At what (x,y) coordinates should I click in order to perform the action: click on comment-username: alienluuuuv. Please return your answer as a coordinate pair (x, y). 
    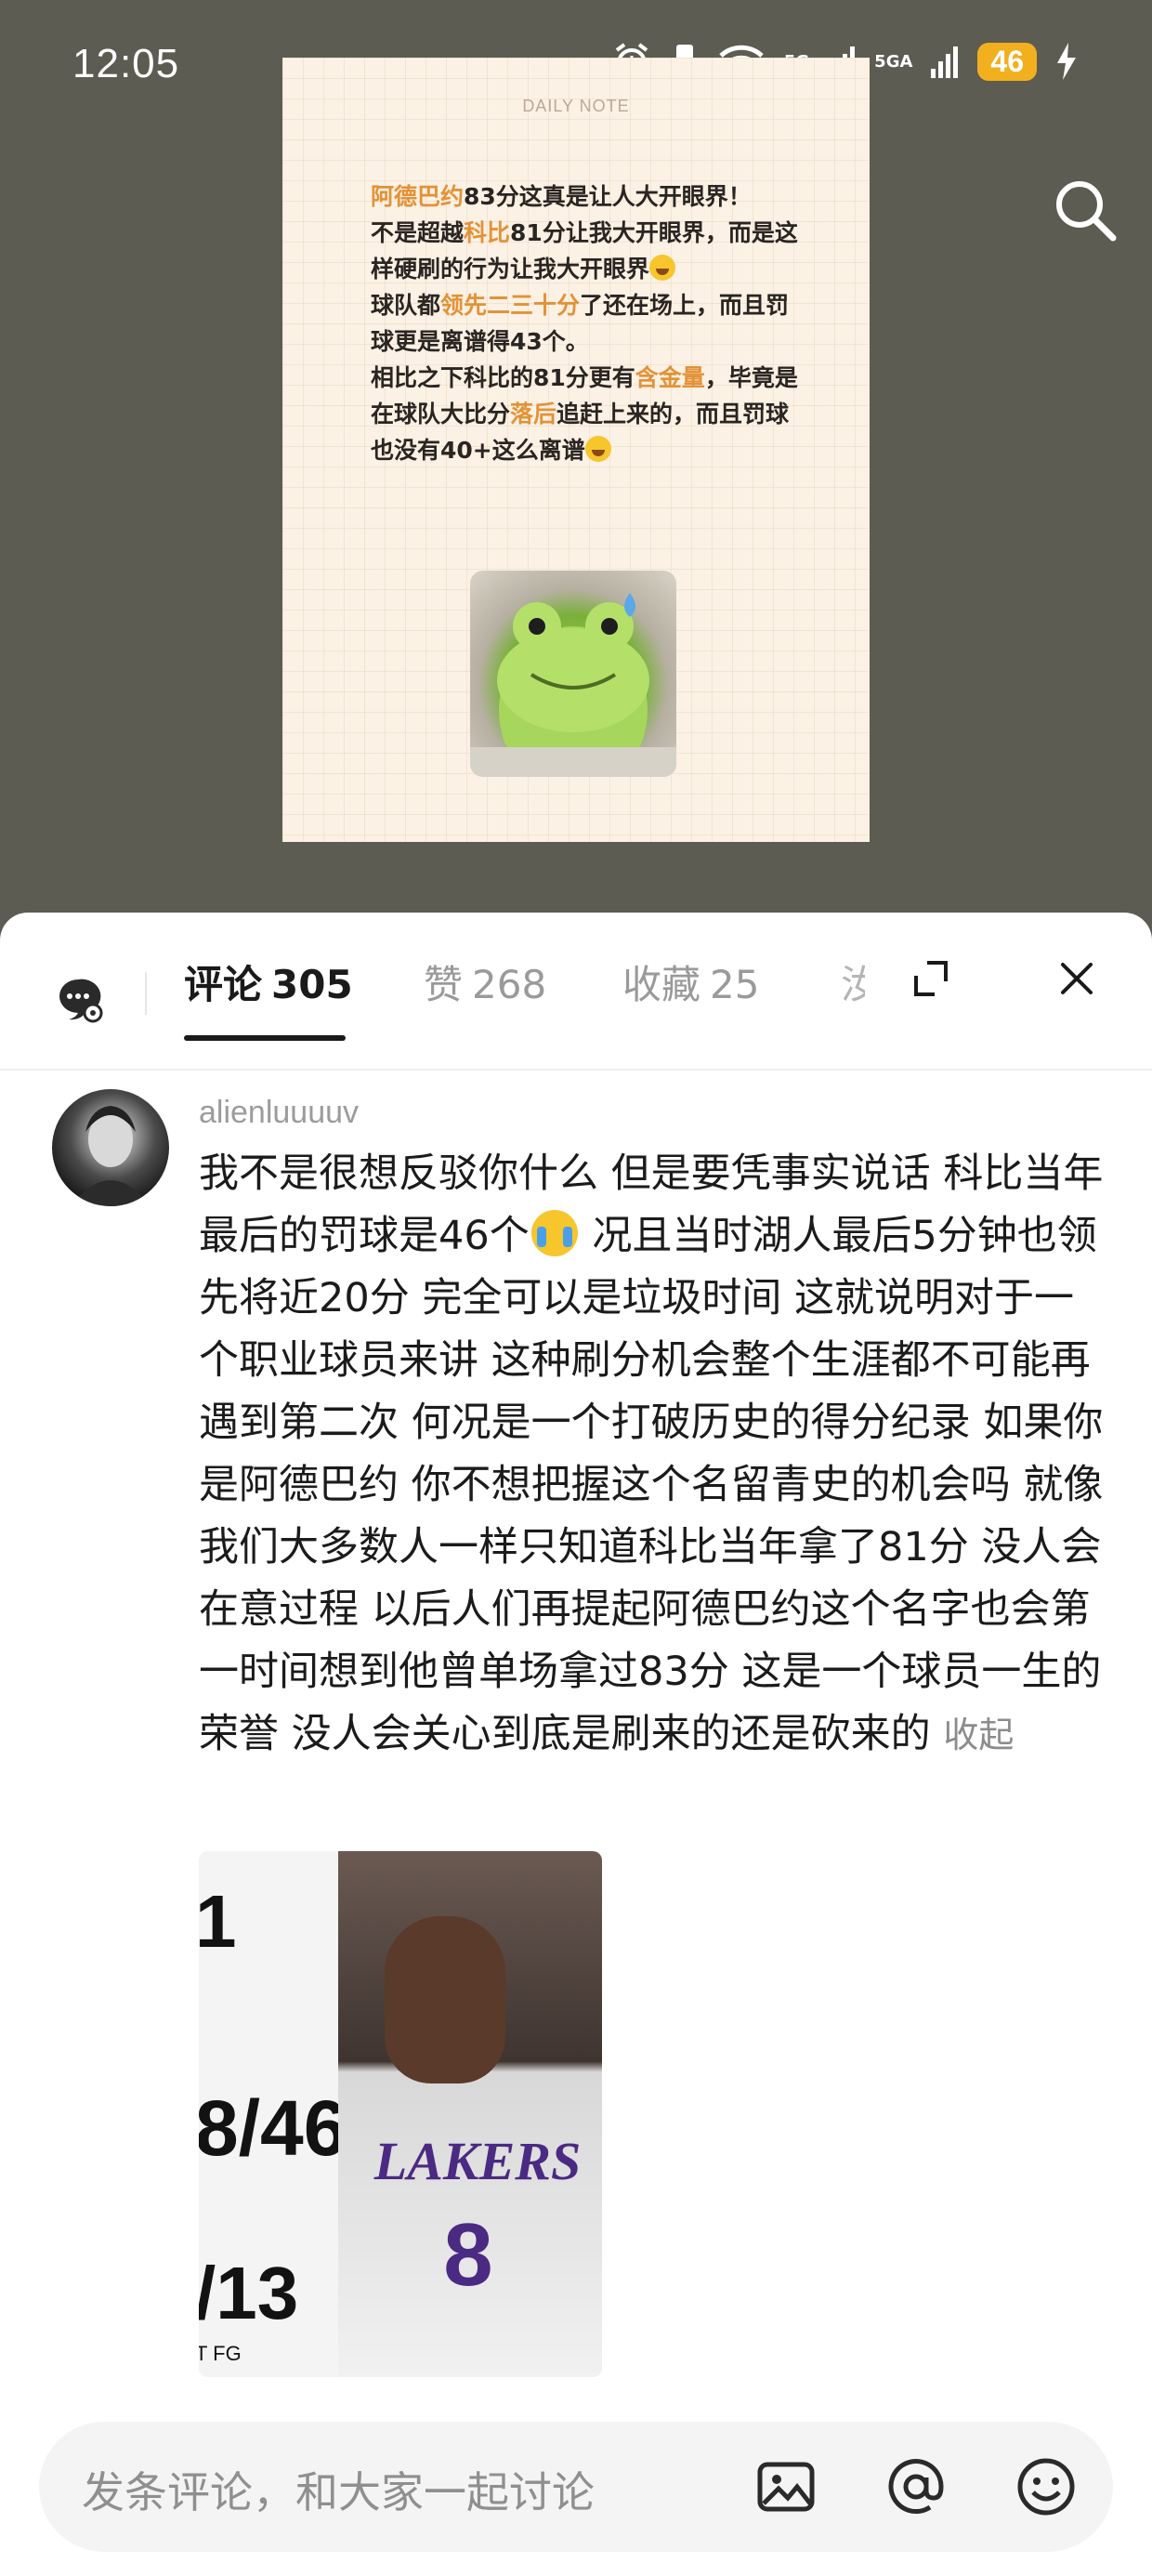
    Looking at the image, I should click on (279, 1113).